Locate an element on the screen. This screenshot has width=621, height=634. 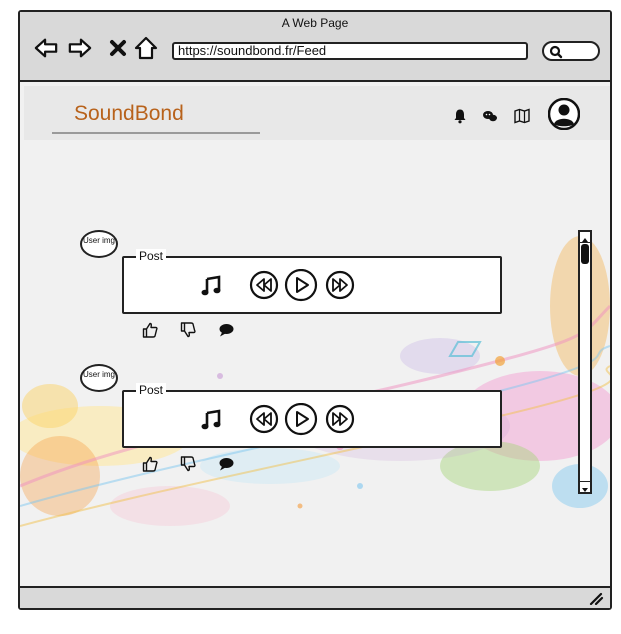
x-icon is located at coordinates (118, 48).